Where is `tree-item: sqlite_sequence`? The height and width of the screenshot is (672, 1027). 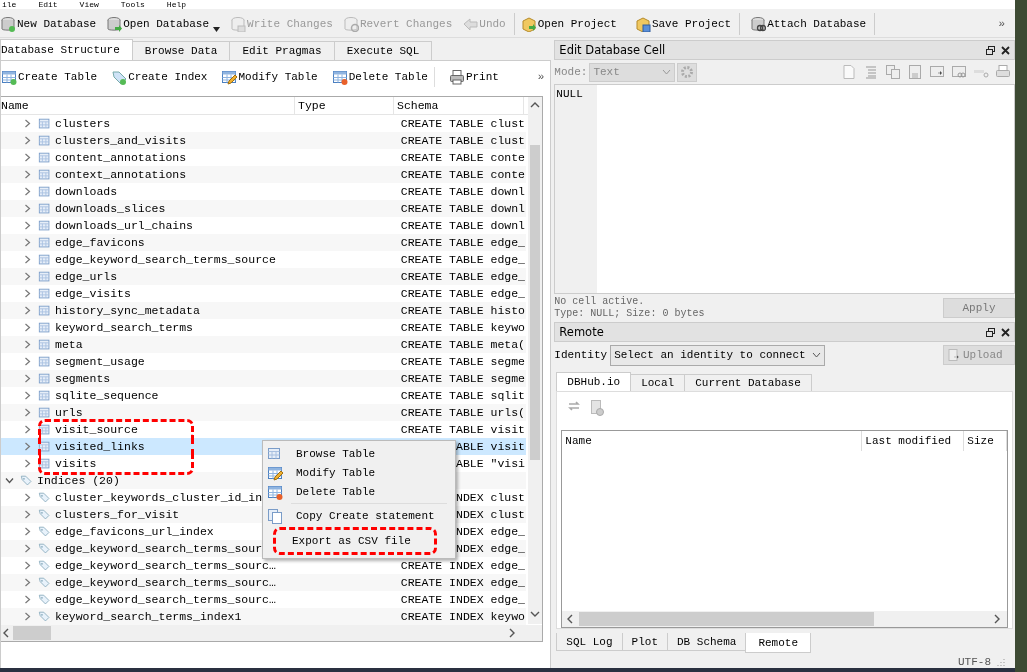
tree-item: sqlite_sequence is located at coordinates (107, 395).